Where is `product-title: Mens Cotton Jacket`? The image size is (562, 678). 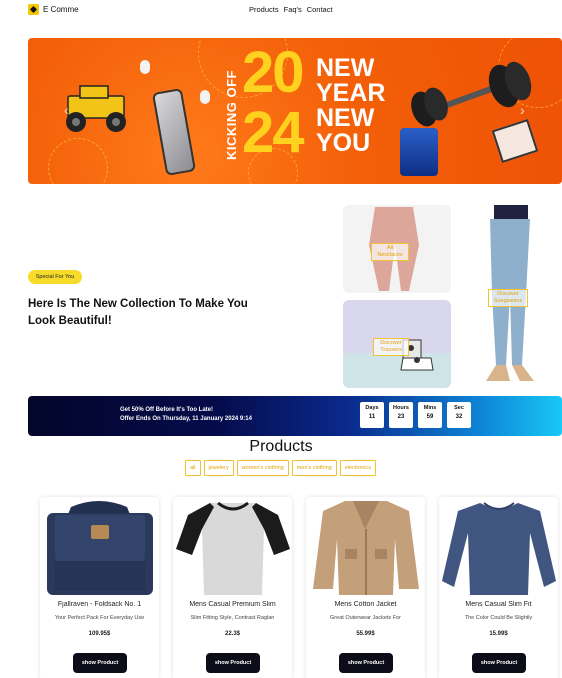 product-title: Mens Cotton Jacket is located at coordinates (365, 604).